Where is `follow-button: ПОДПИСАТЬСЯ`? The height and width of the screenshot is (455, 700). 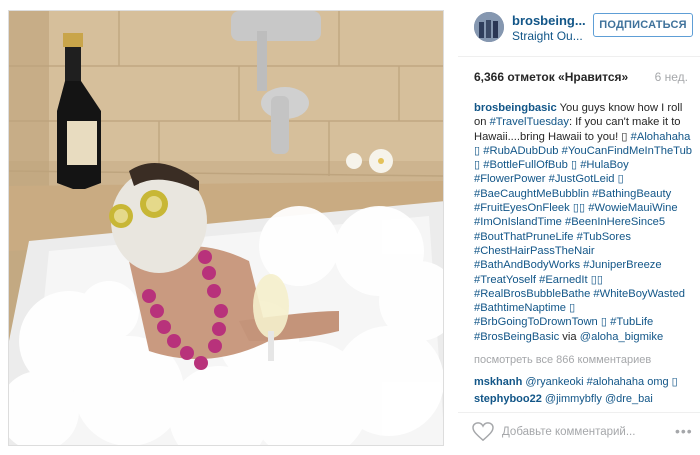 follow-button: ПОДПИСАТЬСЯ is located at coordinates (643, 25).